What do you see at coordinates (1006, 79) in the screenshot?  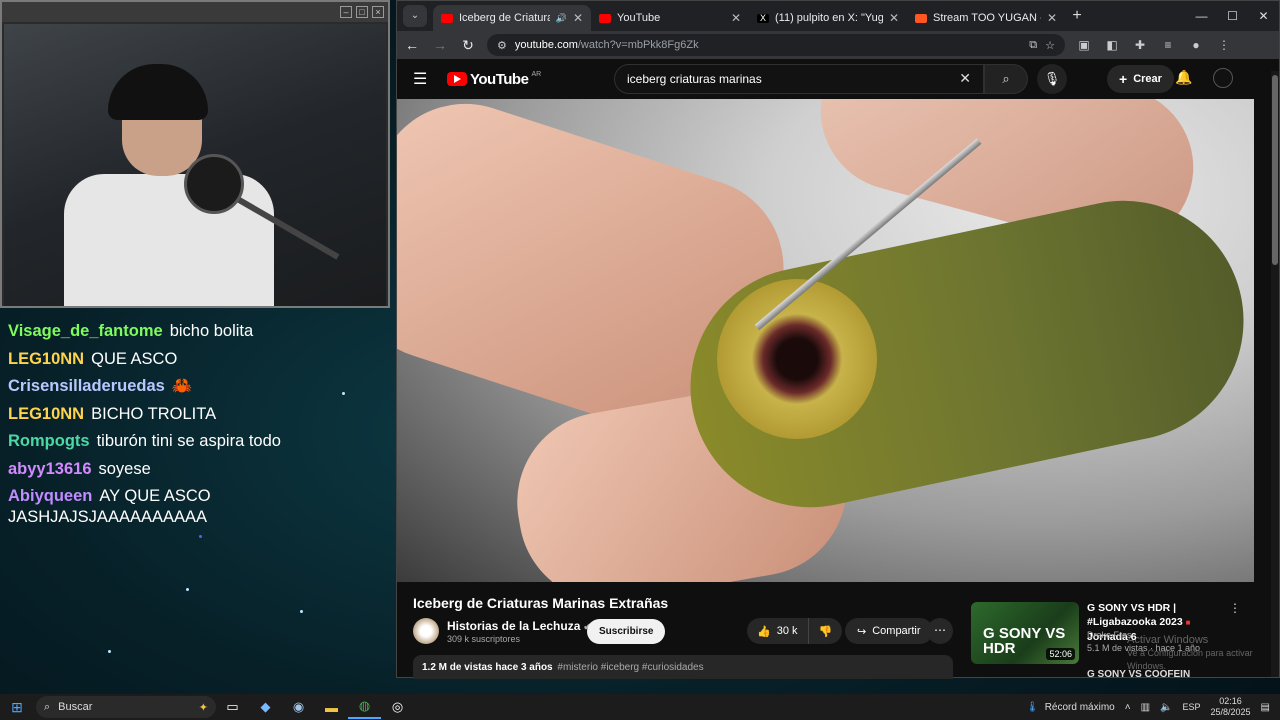 I see `search-button: ⌕` at bounding box center [1006, 79].